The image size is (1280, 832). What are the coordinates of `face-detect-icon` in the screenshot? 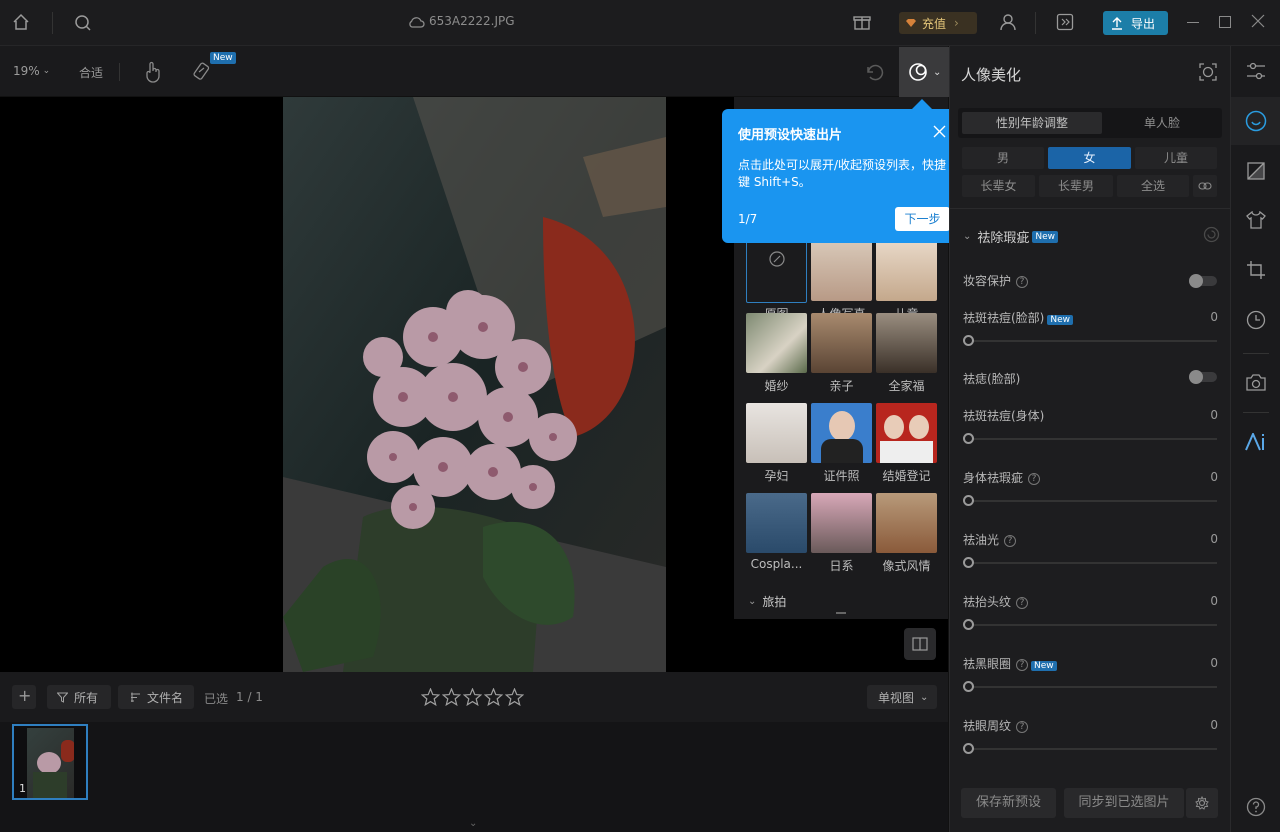 It's located at (1208, 72).